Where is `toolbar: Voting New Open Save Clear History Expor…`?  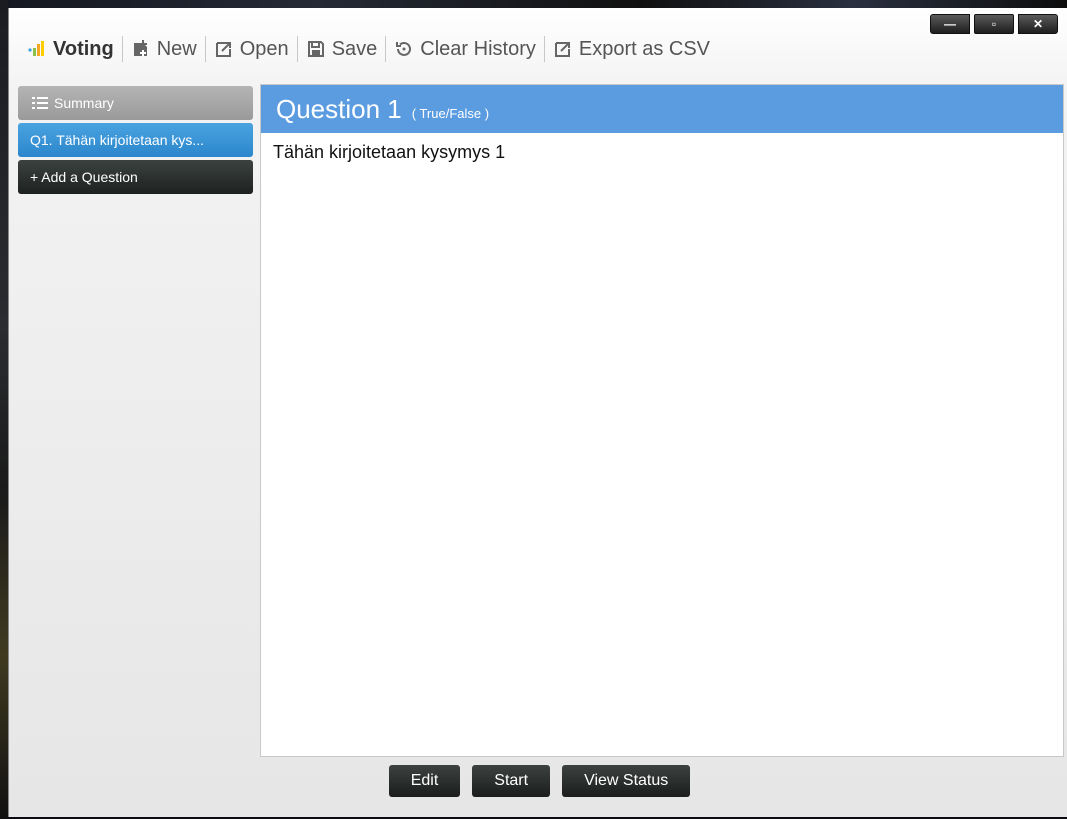 toolbar: Voting New Open Save Clear History Expor… is located at coordinates (368, 49).